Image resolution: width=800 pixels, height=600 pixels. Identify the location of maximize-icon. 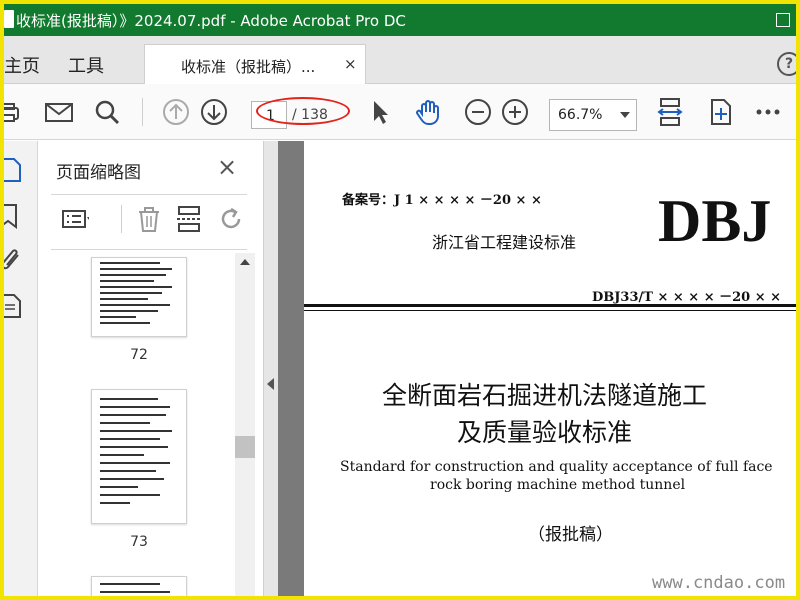
(783, 20).